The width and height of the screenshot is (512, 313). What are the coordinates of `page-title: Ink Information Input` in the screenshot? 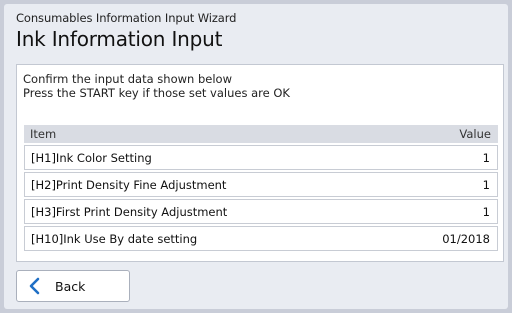 It's located at (119, 39).